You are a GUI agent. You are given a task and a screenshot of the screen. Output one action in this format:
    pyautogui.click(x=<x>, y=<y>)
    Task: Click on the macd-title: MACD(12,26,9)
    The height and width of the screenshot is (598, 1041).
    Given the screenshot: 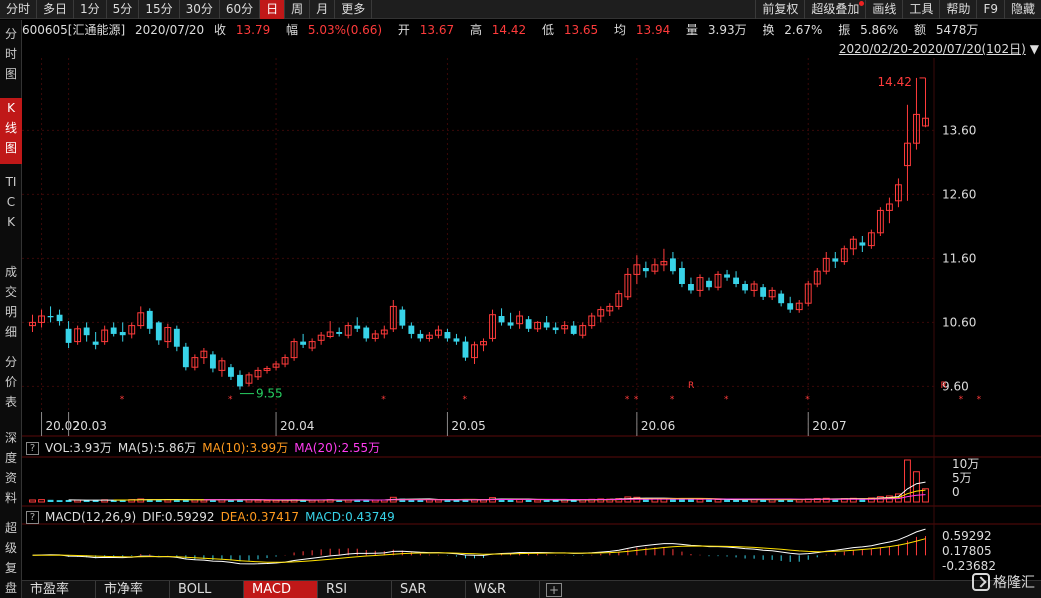 What is the action you would take?
    pyautogui.click(x=91, y=517)
    